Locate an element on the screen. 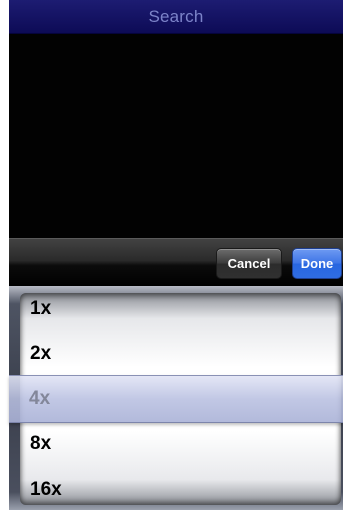  cancel-button: Cancel is located at coordinates (249, 263).